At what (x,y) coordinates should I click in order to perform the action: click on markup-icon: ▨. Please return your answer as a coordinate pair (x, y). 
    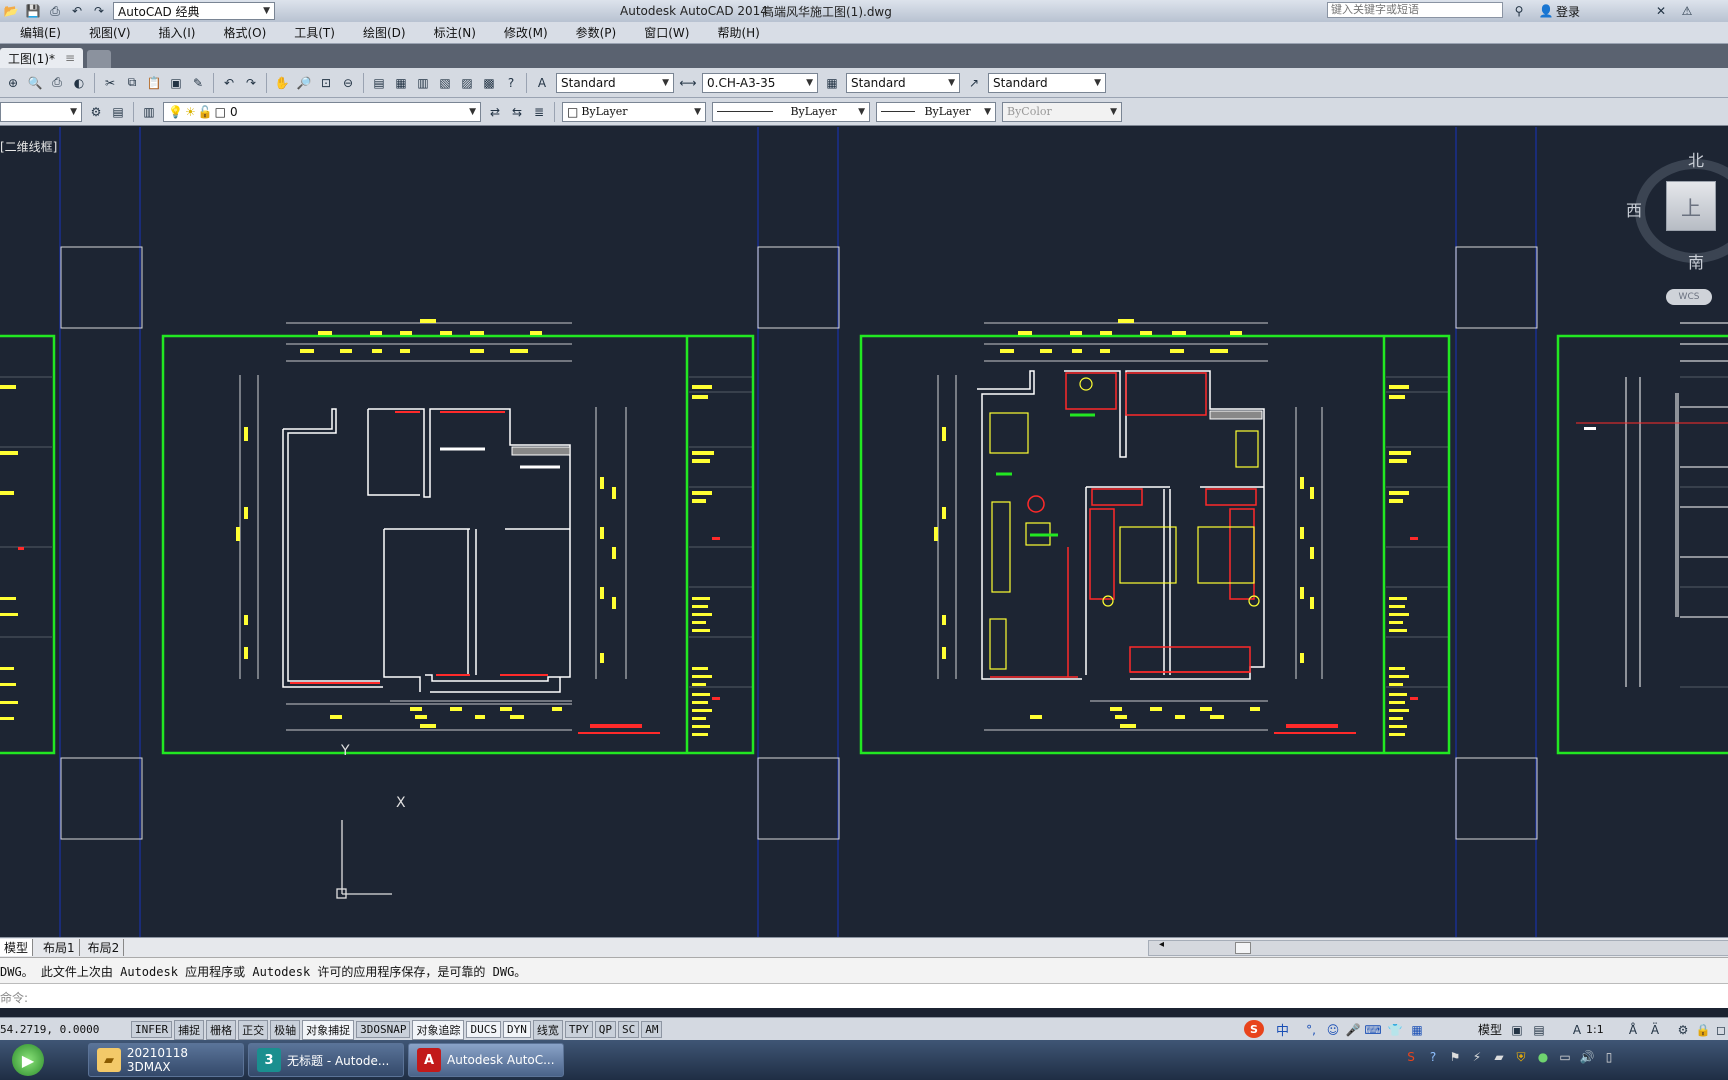
    Looking at the image, I should click on (467, 83).